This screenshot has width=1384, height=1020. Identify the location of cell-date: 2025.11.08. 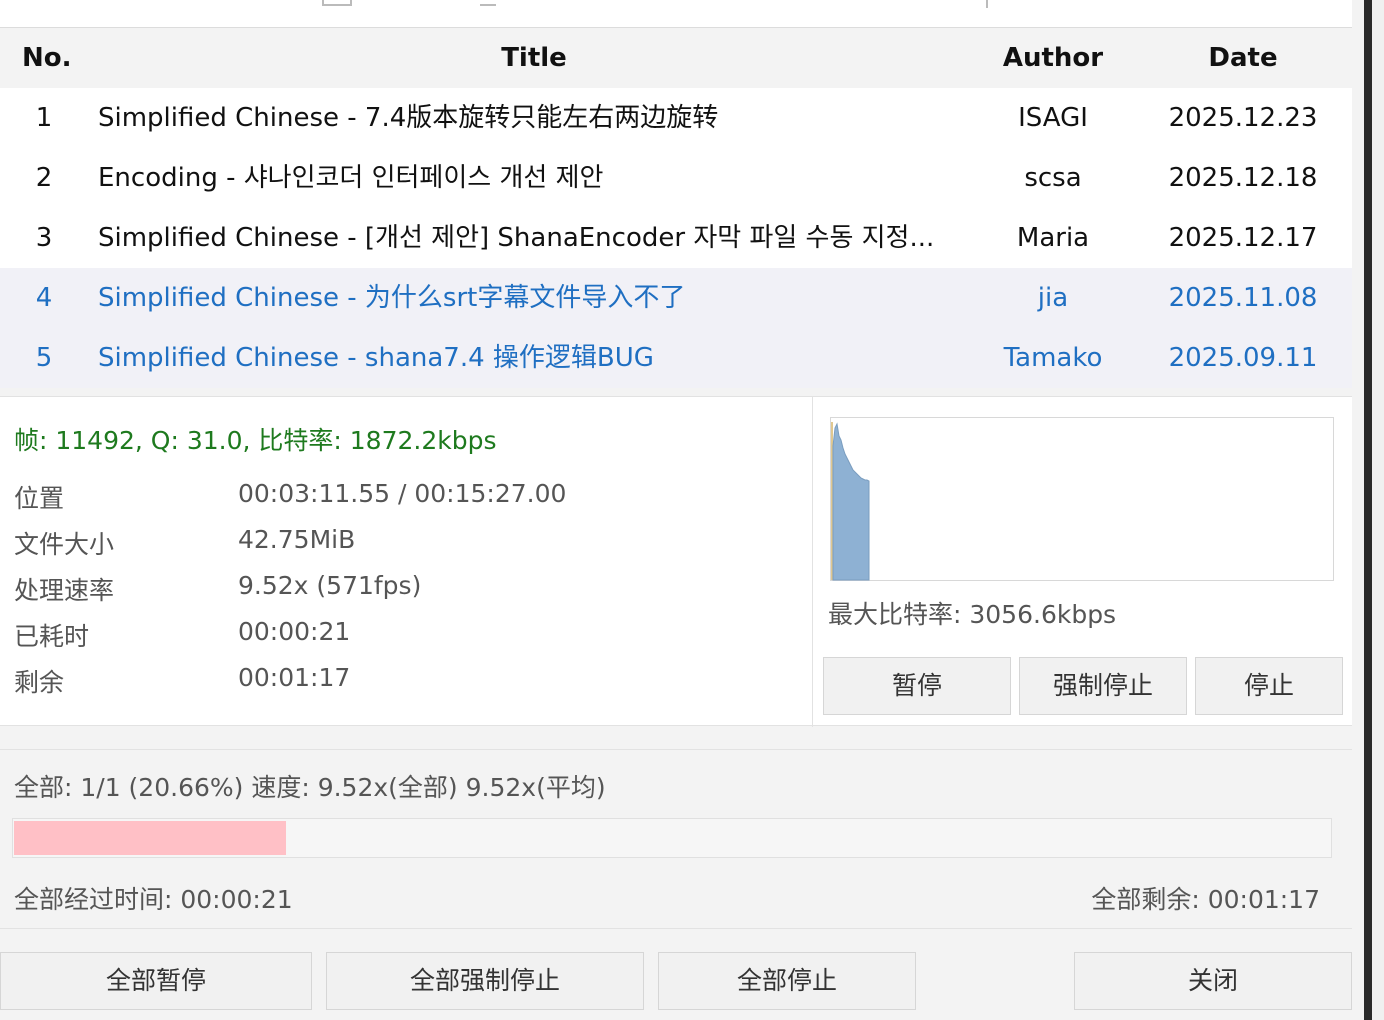
(1243, 298).